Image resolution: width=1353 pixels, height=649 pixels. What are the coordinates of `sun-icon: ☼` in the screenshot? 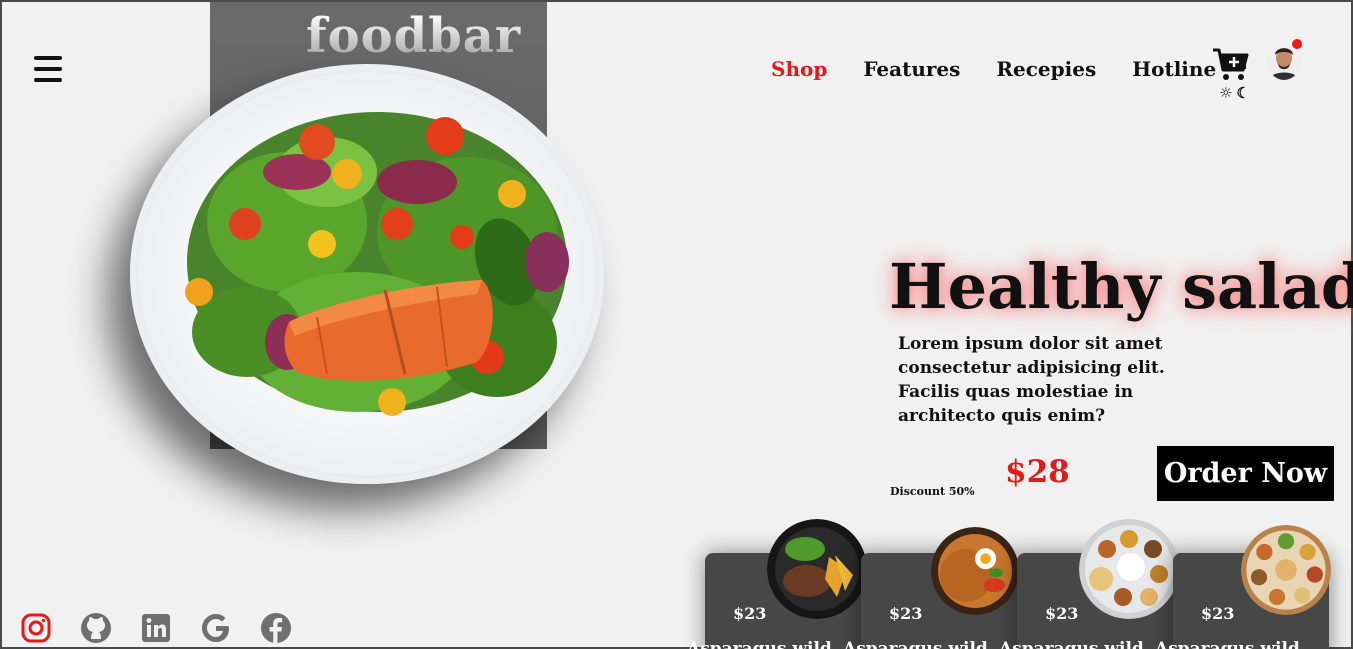 It's located at (1225, 93).